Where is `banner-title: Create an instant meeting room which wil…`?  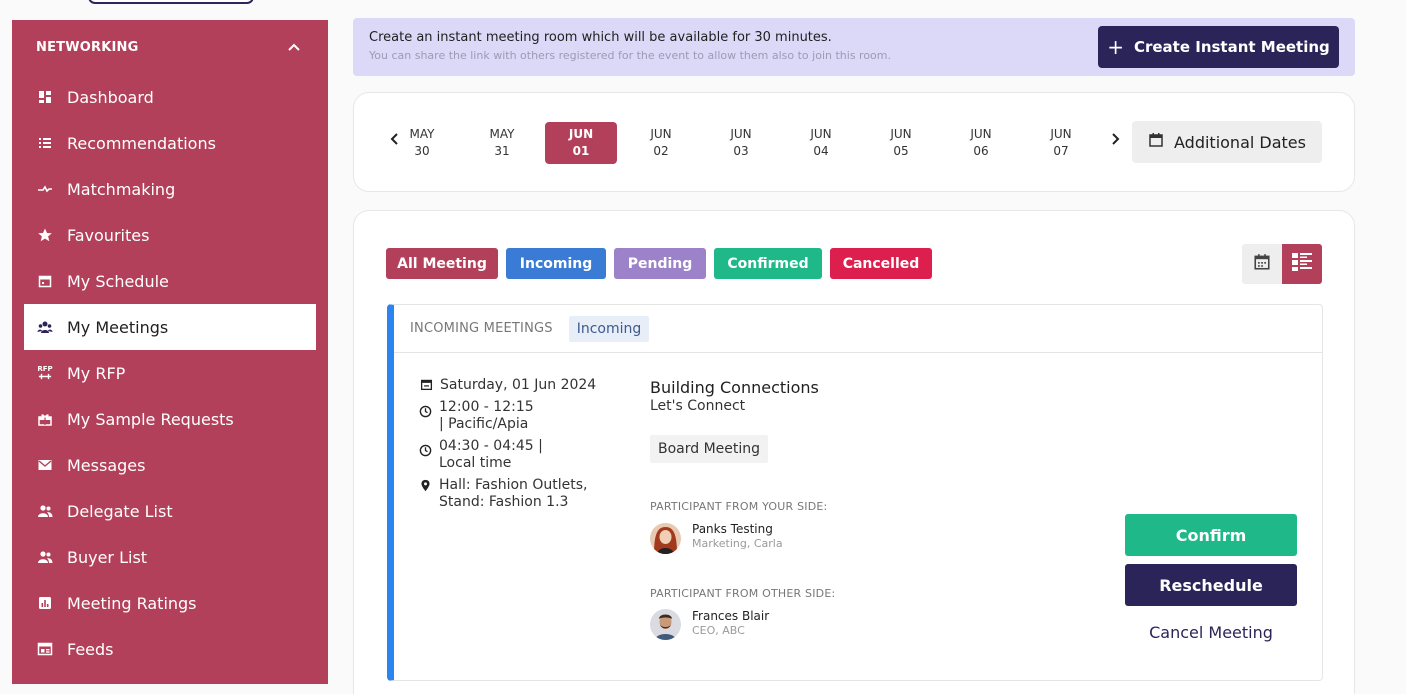 banner-title: Create an instant meeting room which wil… is located at coordinates (600, 37).